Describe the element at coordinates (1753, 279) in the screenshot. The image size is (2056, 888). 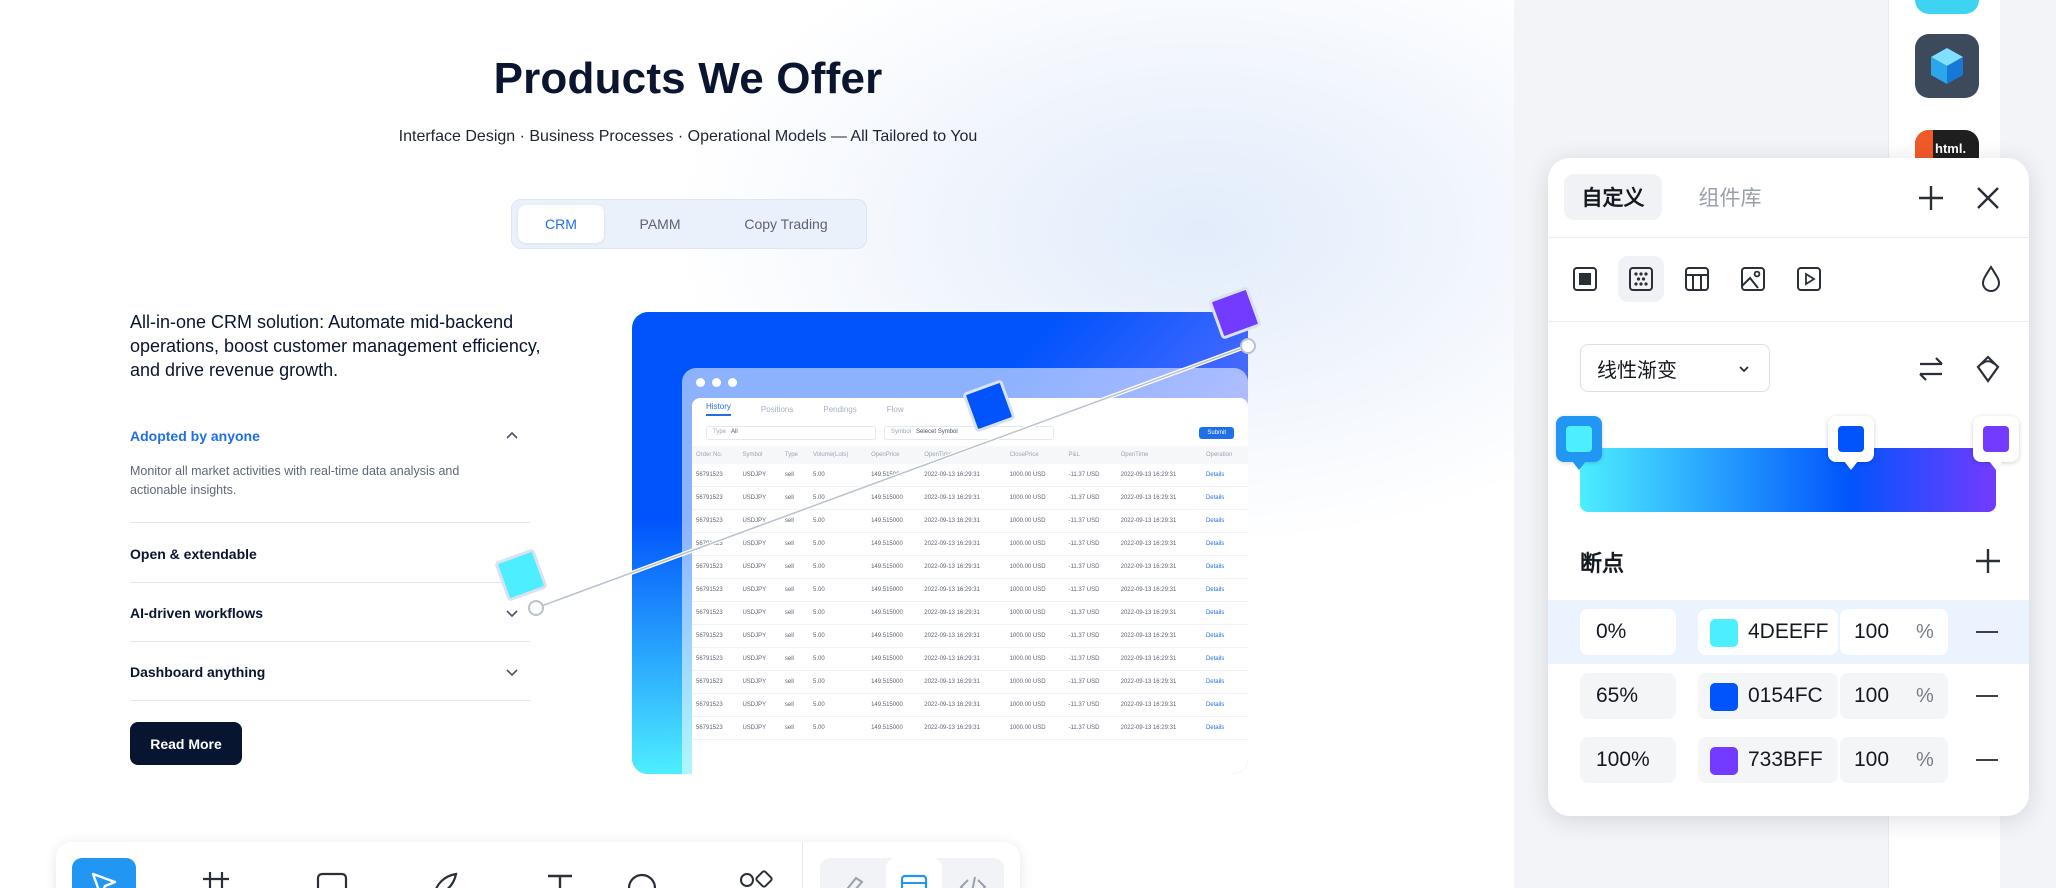
I see `image-fill-button` at that location.